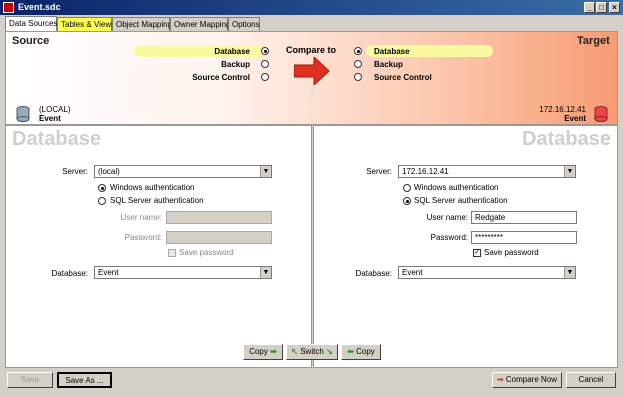  I want to click on tab-tables-views: Tables & Views, so click(86, 24).